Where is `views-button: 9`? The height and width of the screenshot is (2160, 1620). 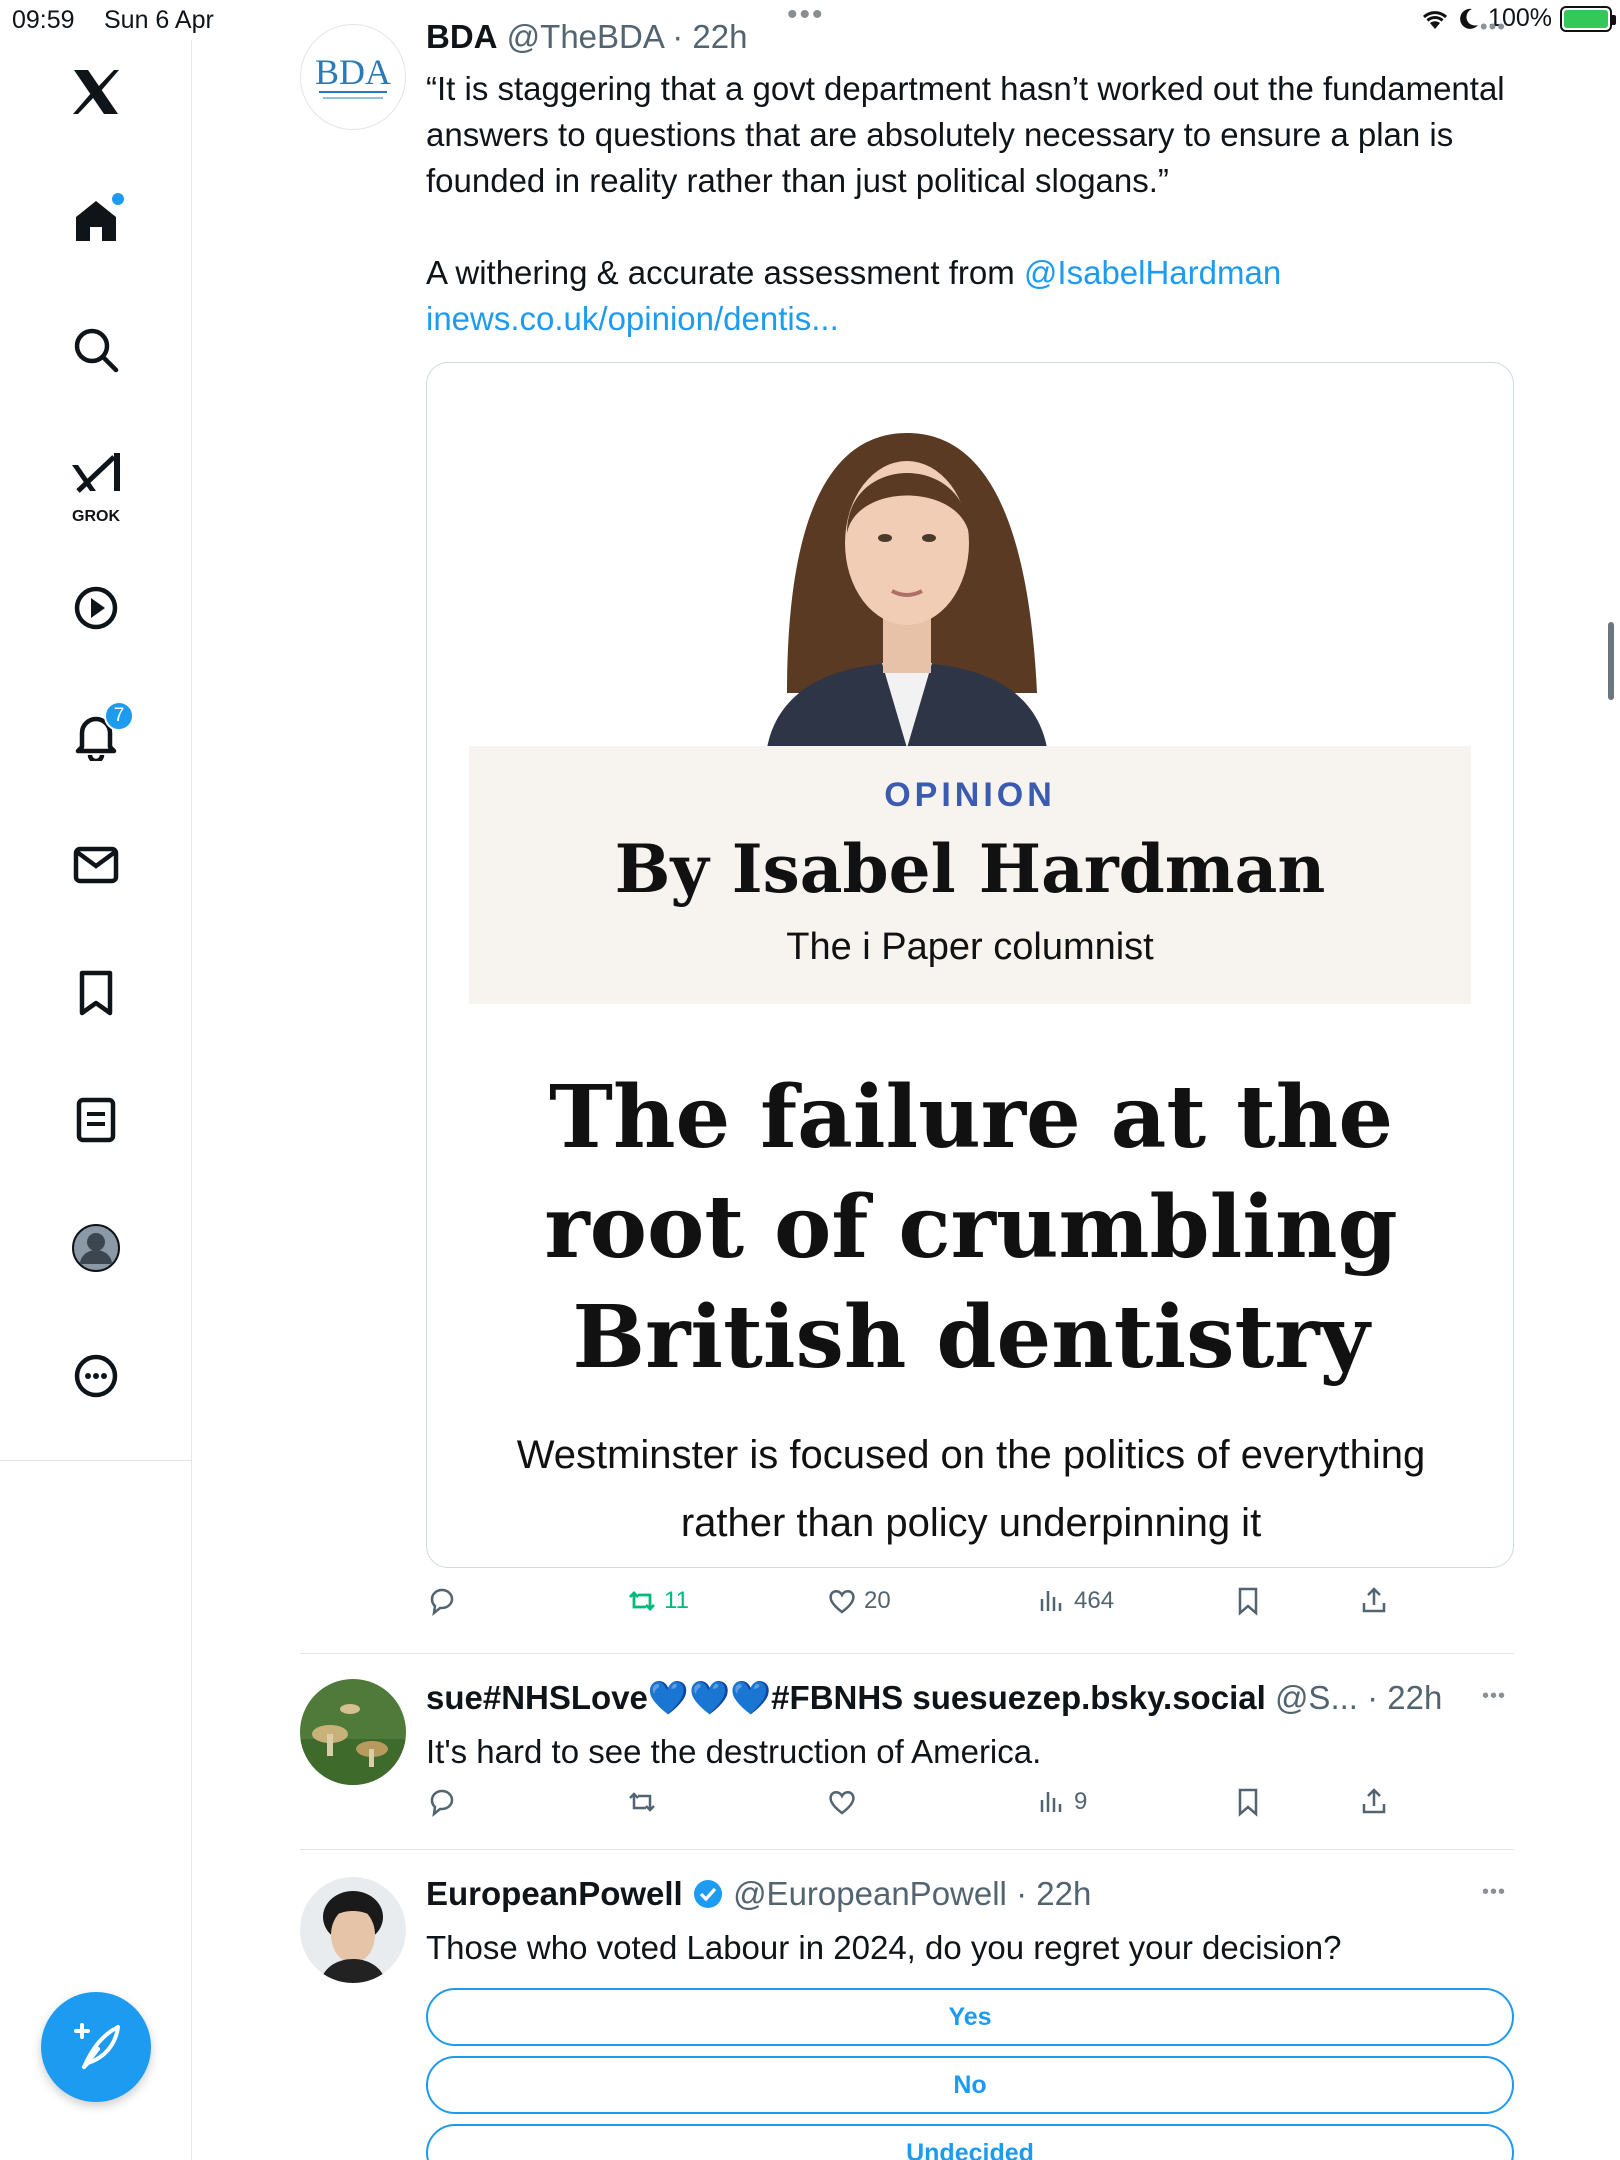 views-button: 9 is located at coordinates (1061, 1802).